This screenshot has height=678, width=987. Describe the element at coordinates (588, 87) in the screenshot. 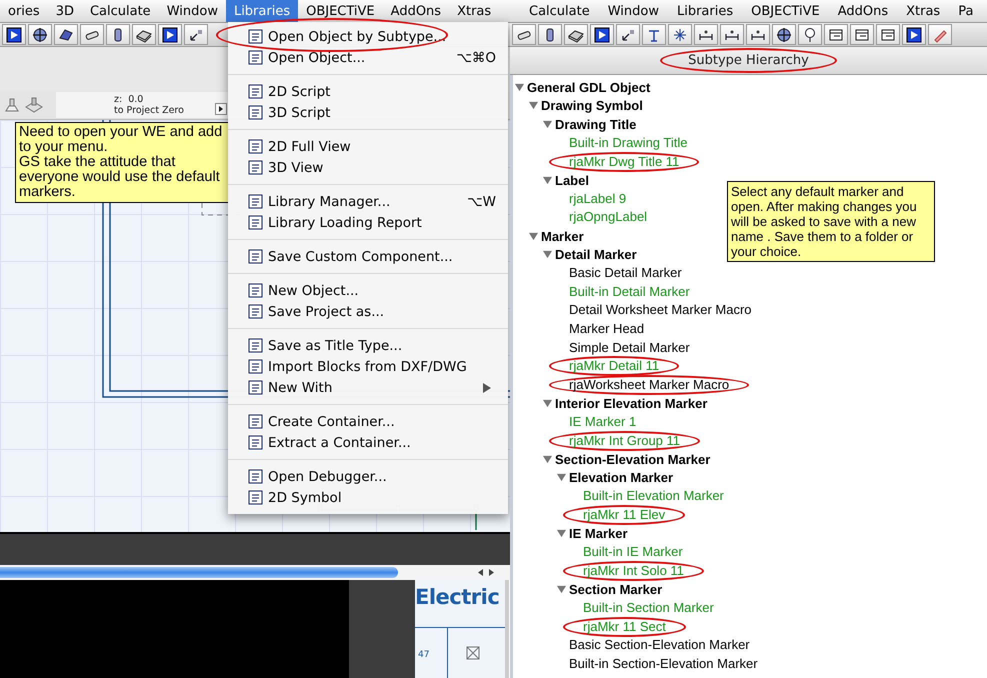

I see `tree-group-label: General GDL Object` at that location.